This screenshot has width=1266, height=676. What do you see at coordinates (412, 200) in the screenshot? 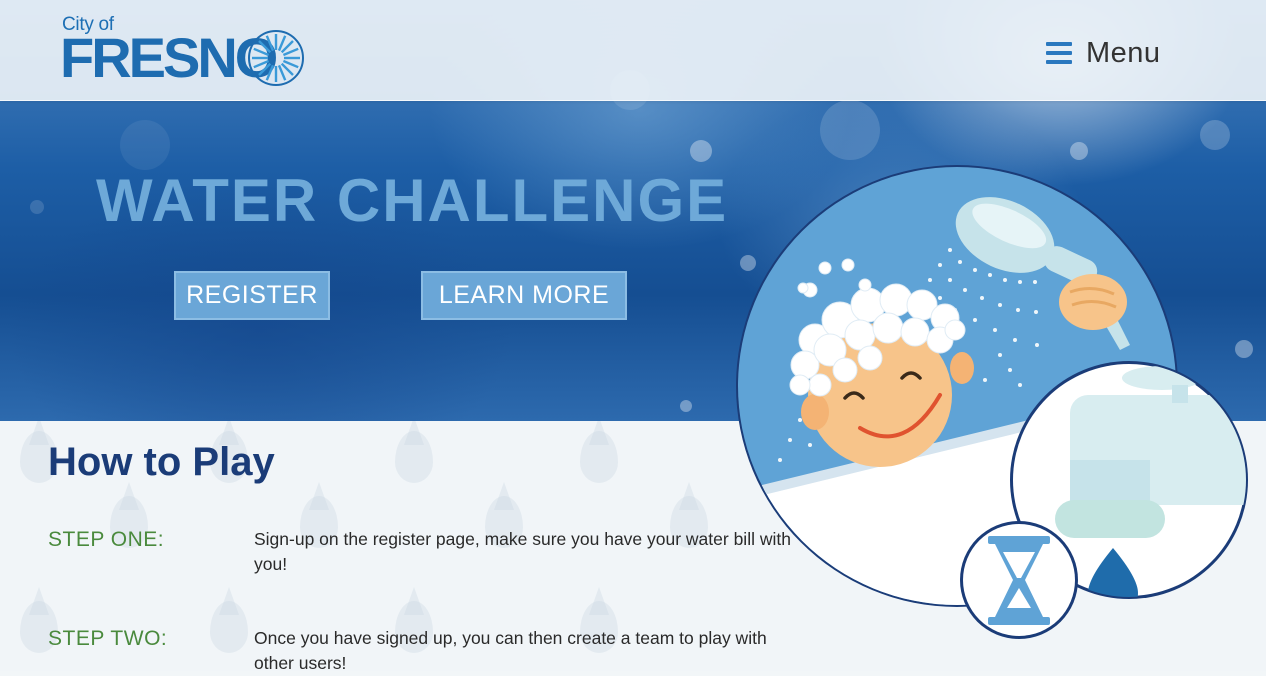
I see `hero-title: WATER CHALLENGE` at bounding box center [412, 200].